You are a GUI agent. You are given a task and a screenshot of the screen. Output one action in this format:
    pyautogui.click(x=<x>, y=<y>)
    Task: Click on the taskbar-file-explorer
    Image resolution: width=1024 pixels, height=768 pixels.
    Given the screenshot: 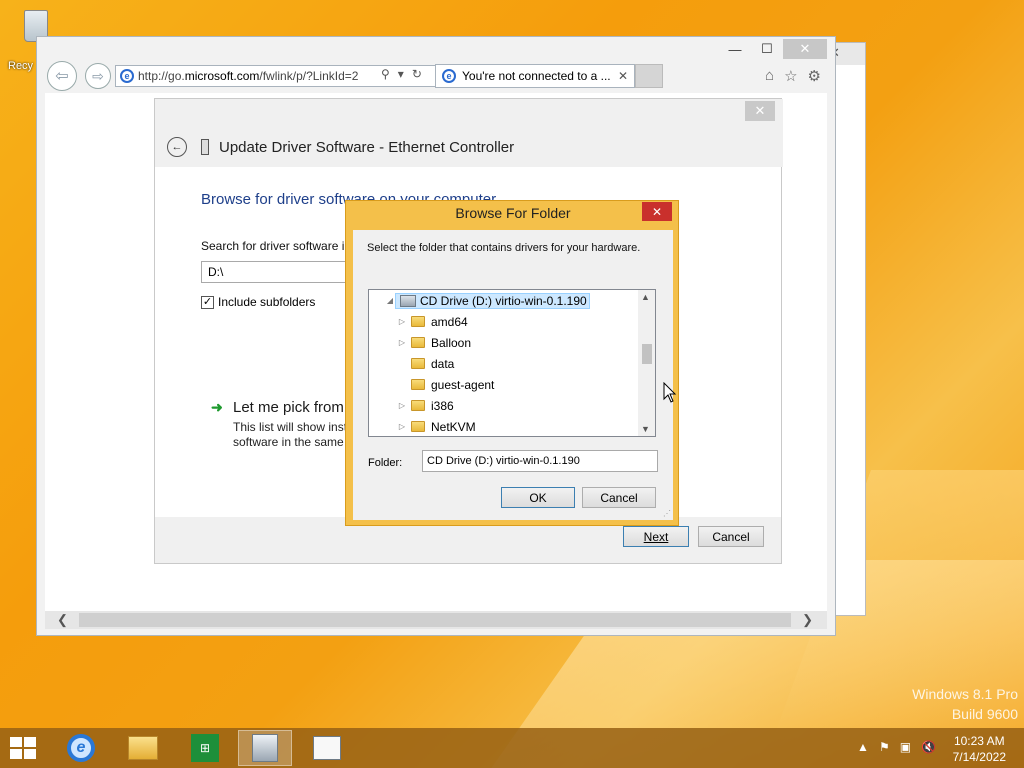 What is the action you would take?
    pyautogui.click(x=143, y=748)
    